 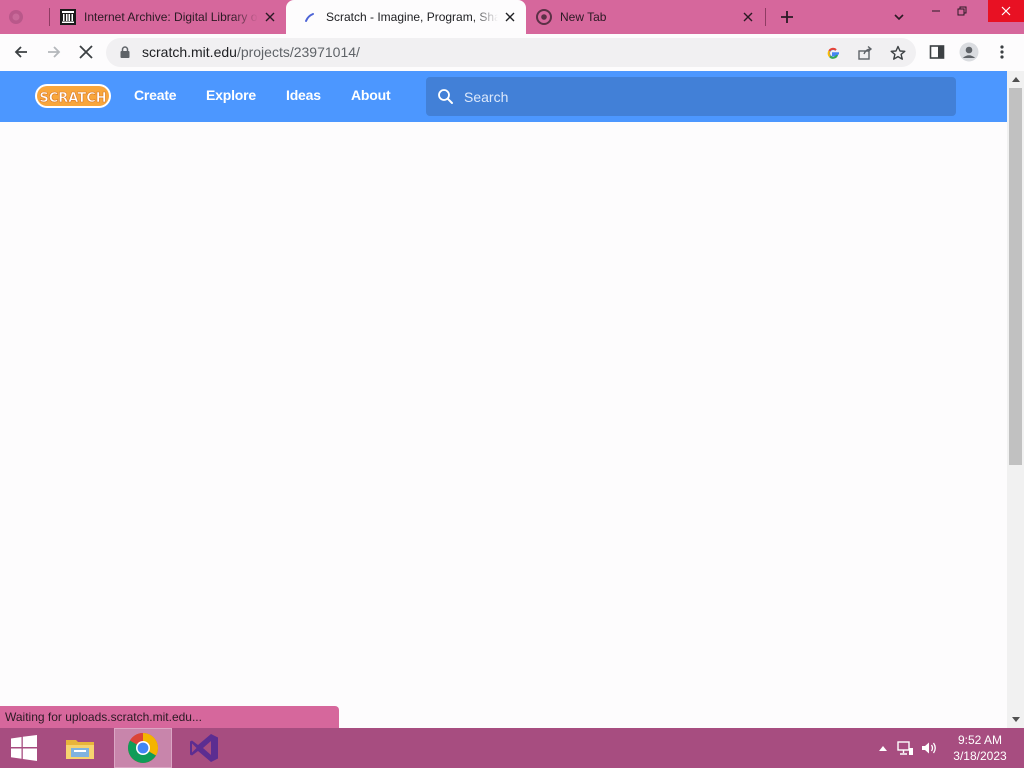 I want to click on back-button, so click(x=21, y=52).